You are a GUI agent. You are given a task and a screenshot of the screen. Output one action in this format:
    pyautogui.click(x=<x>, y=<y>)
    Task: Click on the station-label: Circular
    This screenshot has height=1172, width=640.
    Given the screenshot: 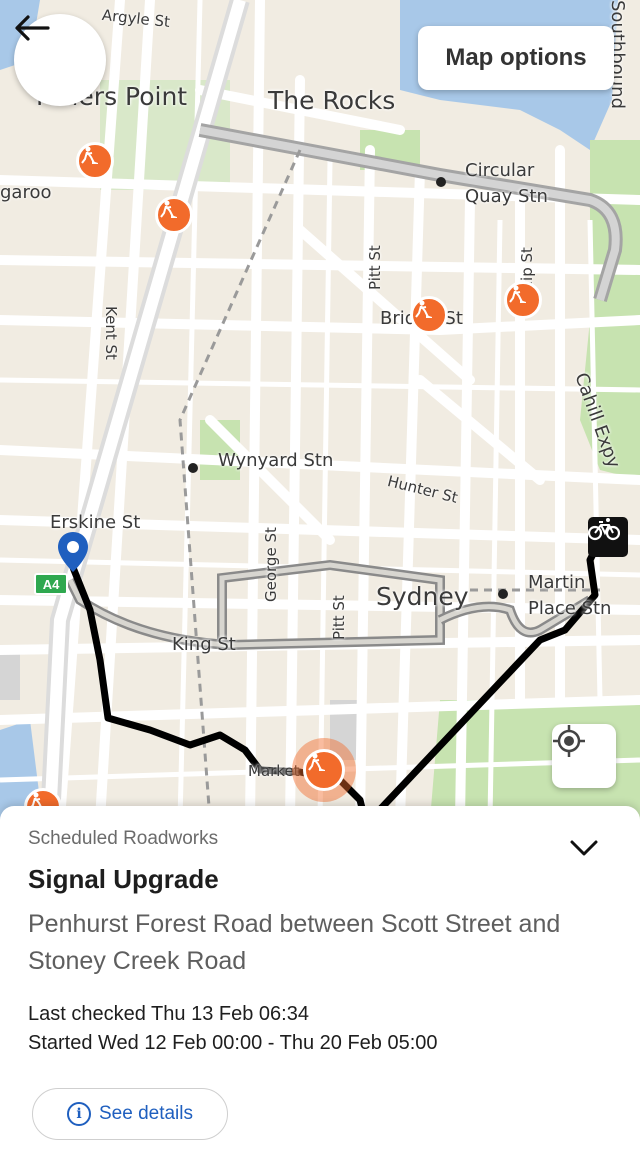 What is the action you would take?
    pyautogui.click(x=500, y=170)
    